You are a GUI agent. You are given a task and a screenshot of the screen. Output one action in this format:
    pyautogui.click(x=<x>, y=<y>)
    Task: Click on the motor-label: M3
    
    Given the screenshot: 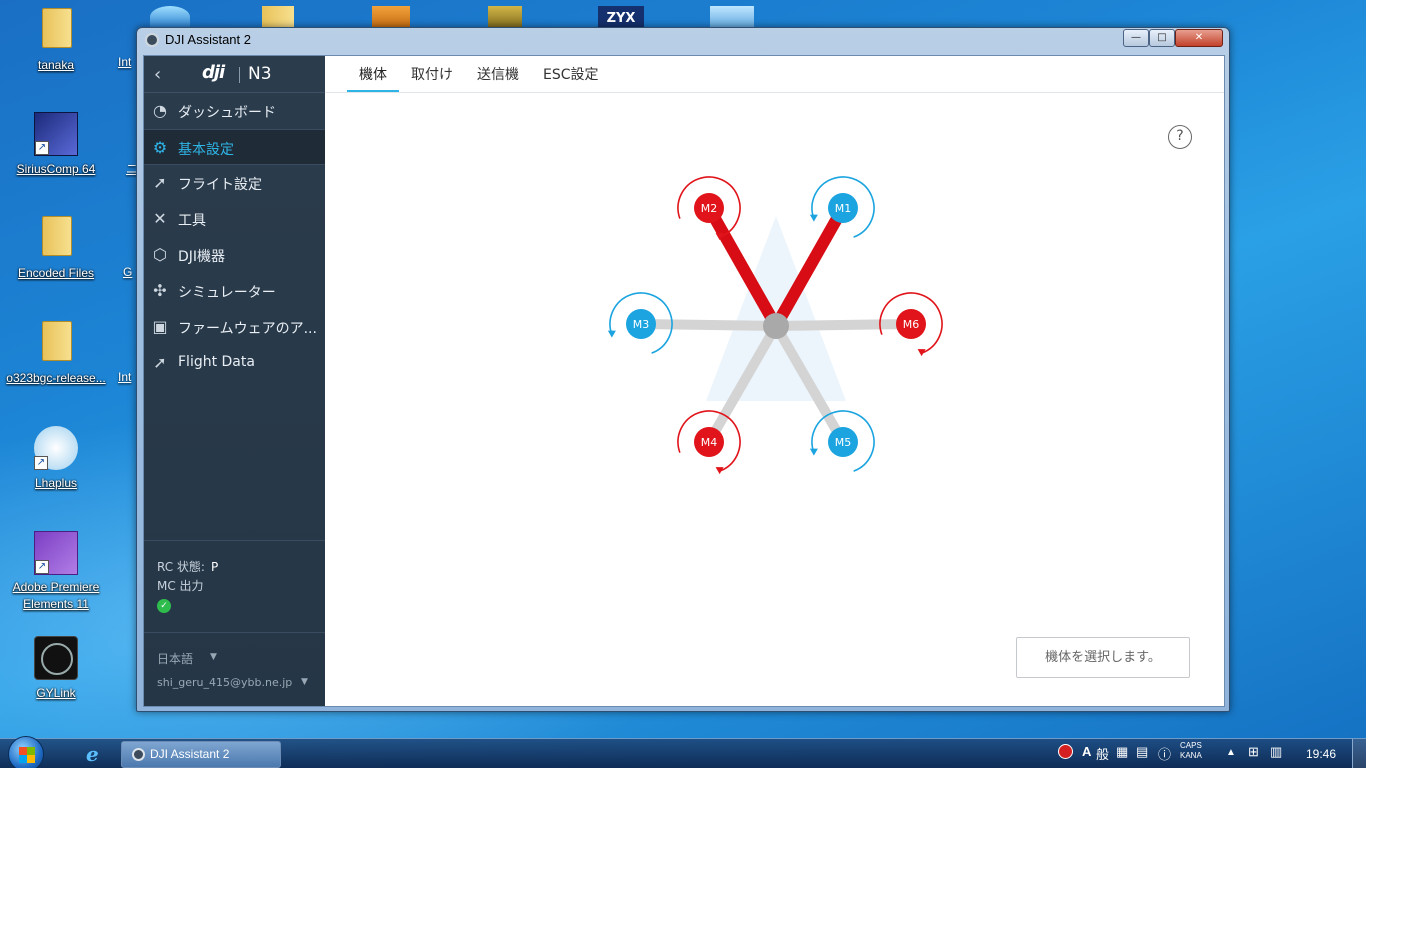 What is the action you would take?
    pyautogui.click(x=641, y=324)
    